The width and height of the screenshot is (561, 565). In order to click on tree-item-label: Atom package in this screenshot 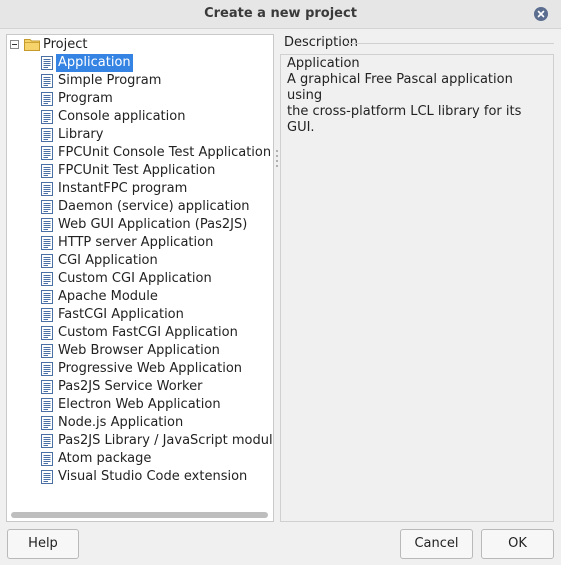, I will do `click(105, 458)`.